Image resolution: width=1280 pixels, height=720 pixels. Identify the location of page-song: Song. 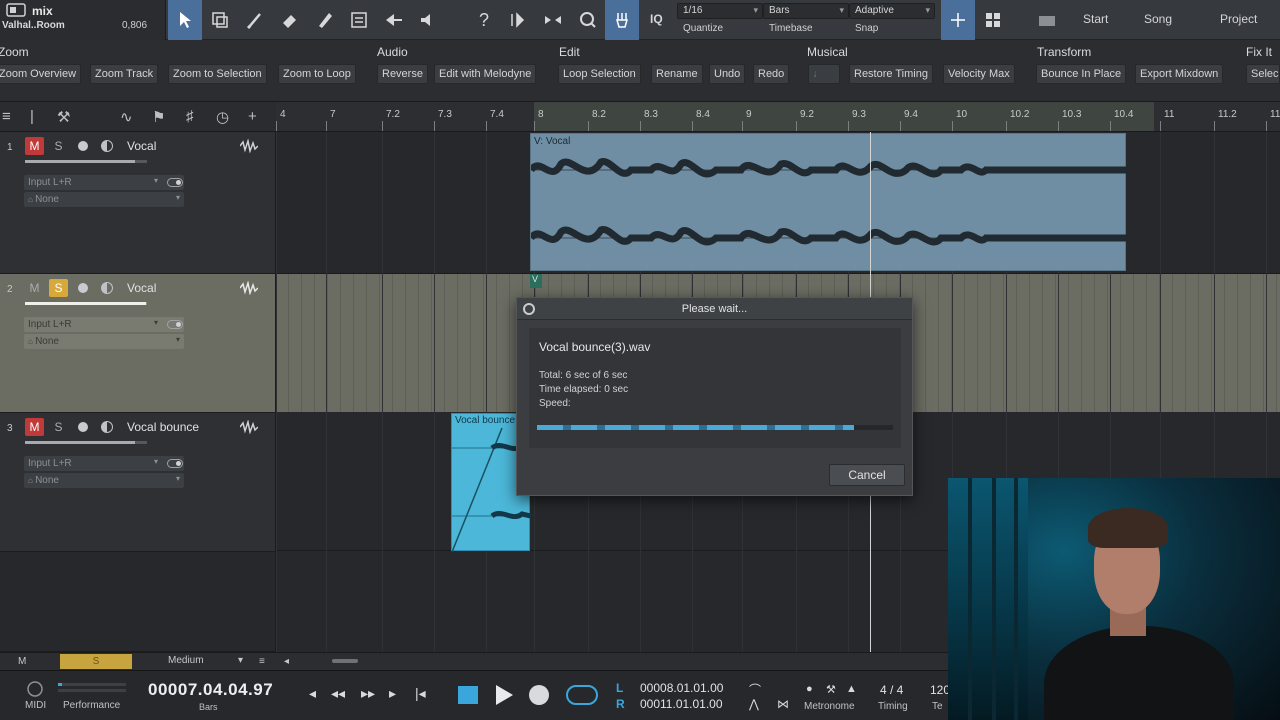
(1158, 19).